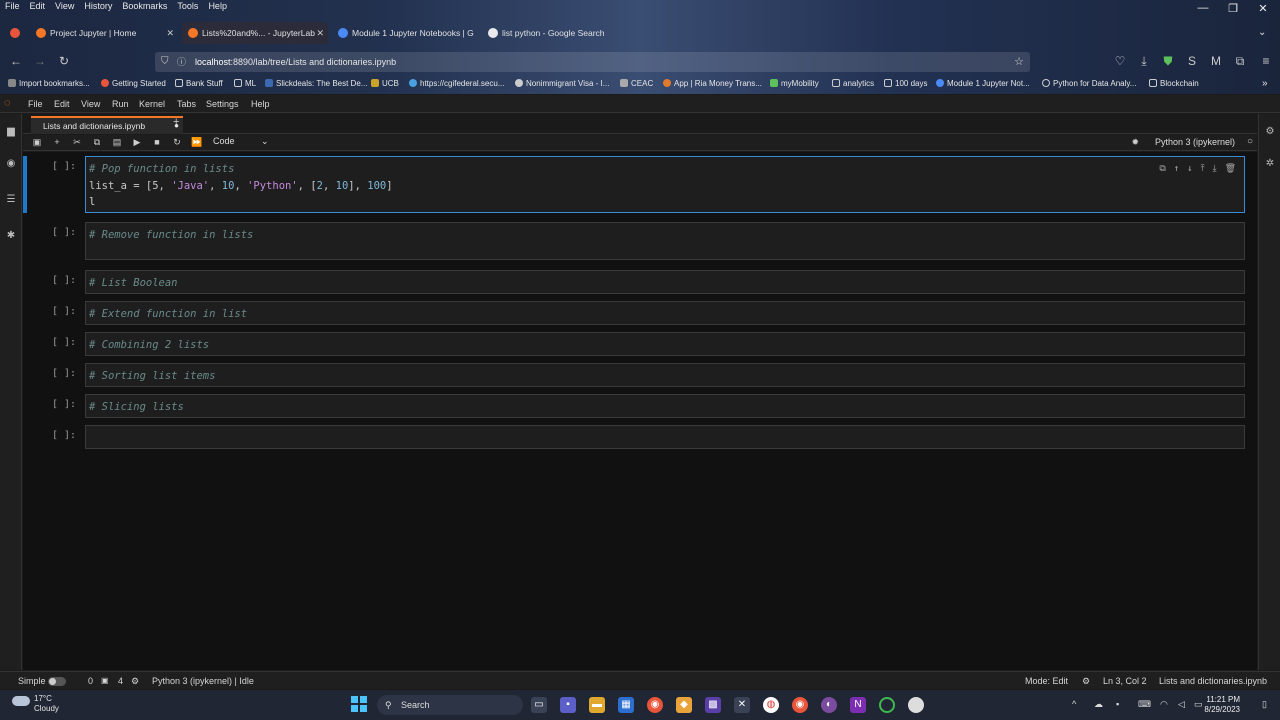 This screenshot has height=720, width=1280. What do you see at coordinates (137, 142) in the screenshot?
I see `run-icon: ▶` at bounding box center [137, 142].